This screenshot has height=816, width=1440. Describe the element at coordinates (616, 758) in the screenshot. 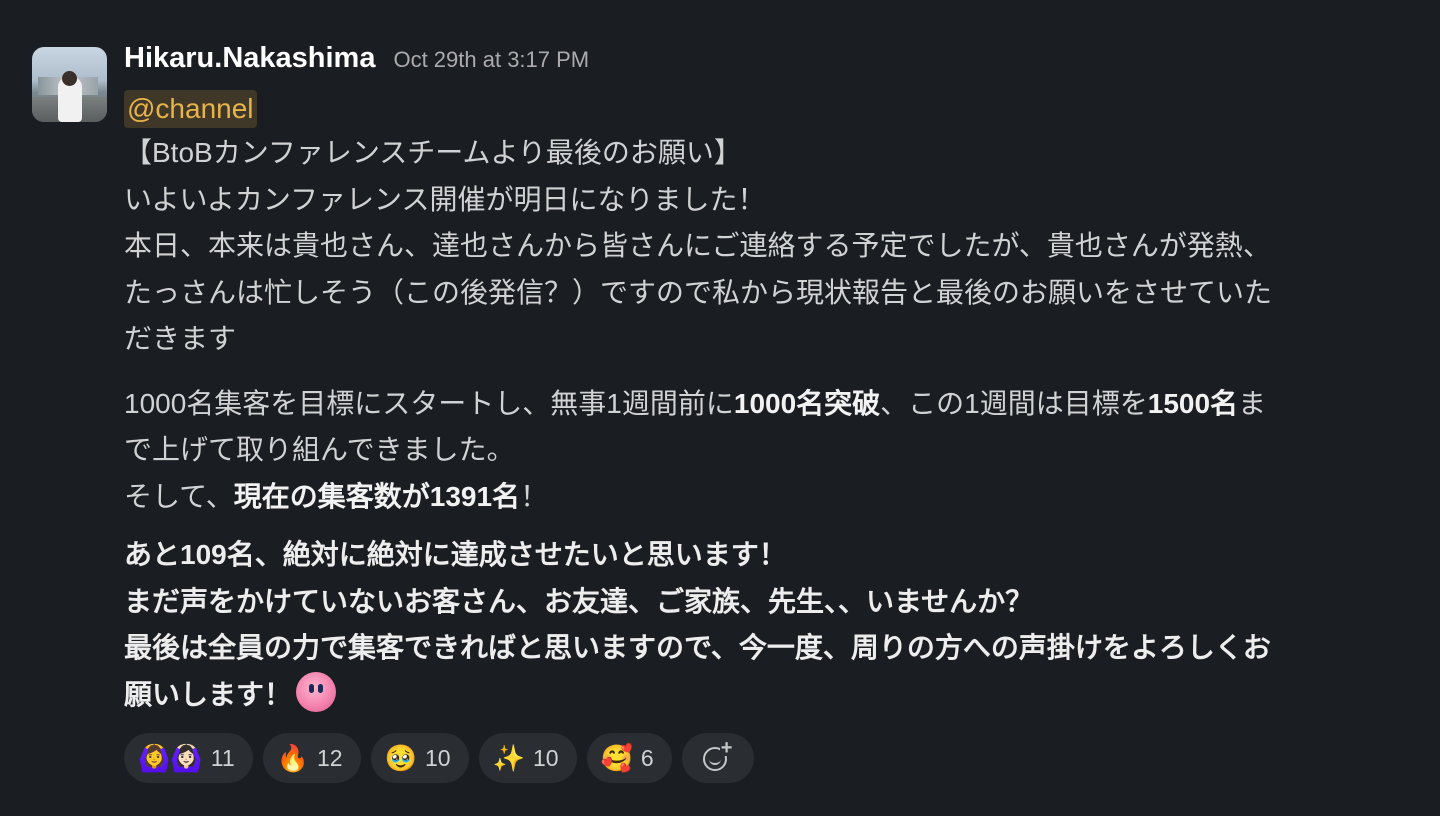

I see `smiling-face-with-hearts-emoji: 🥰` at that location.